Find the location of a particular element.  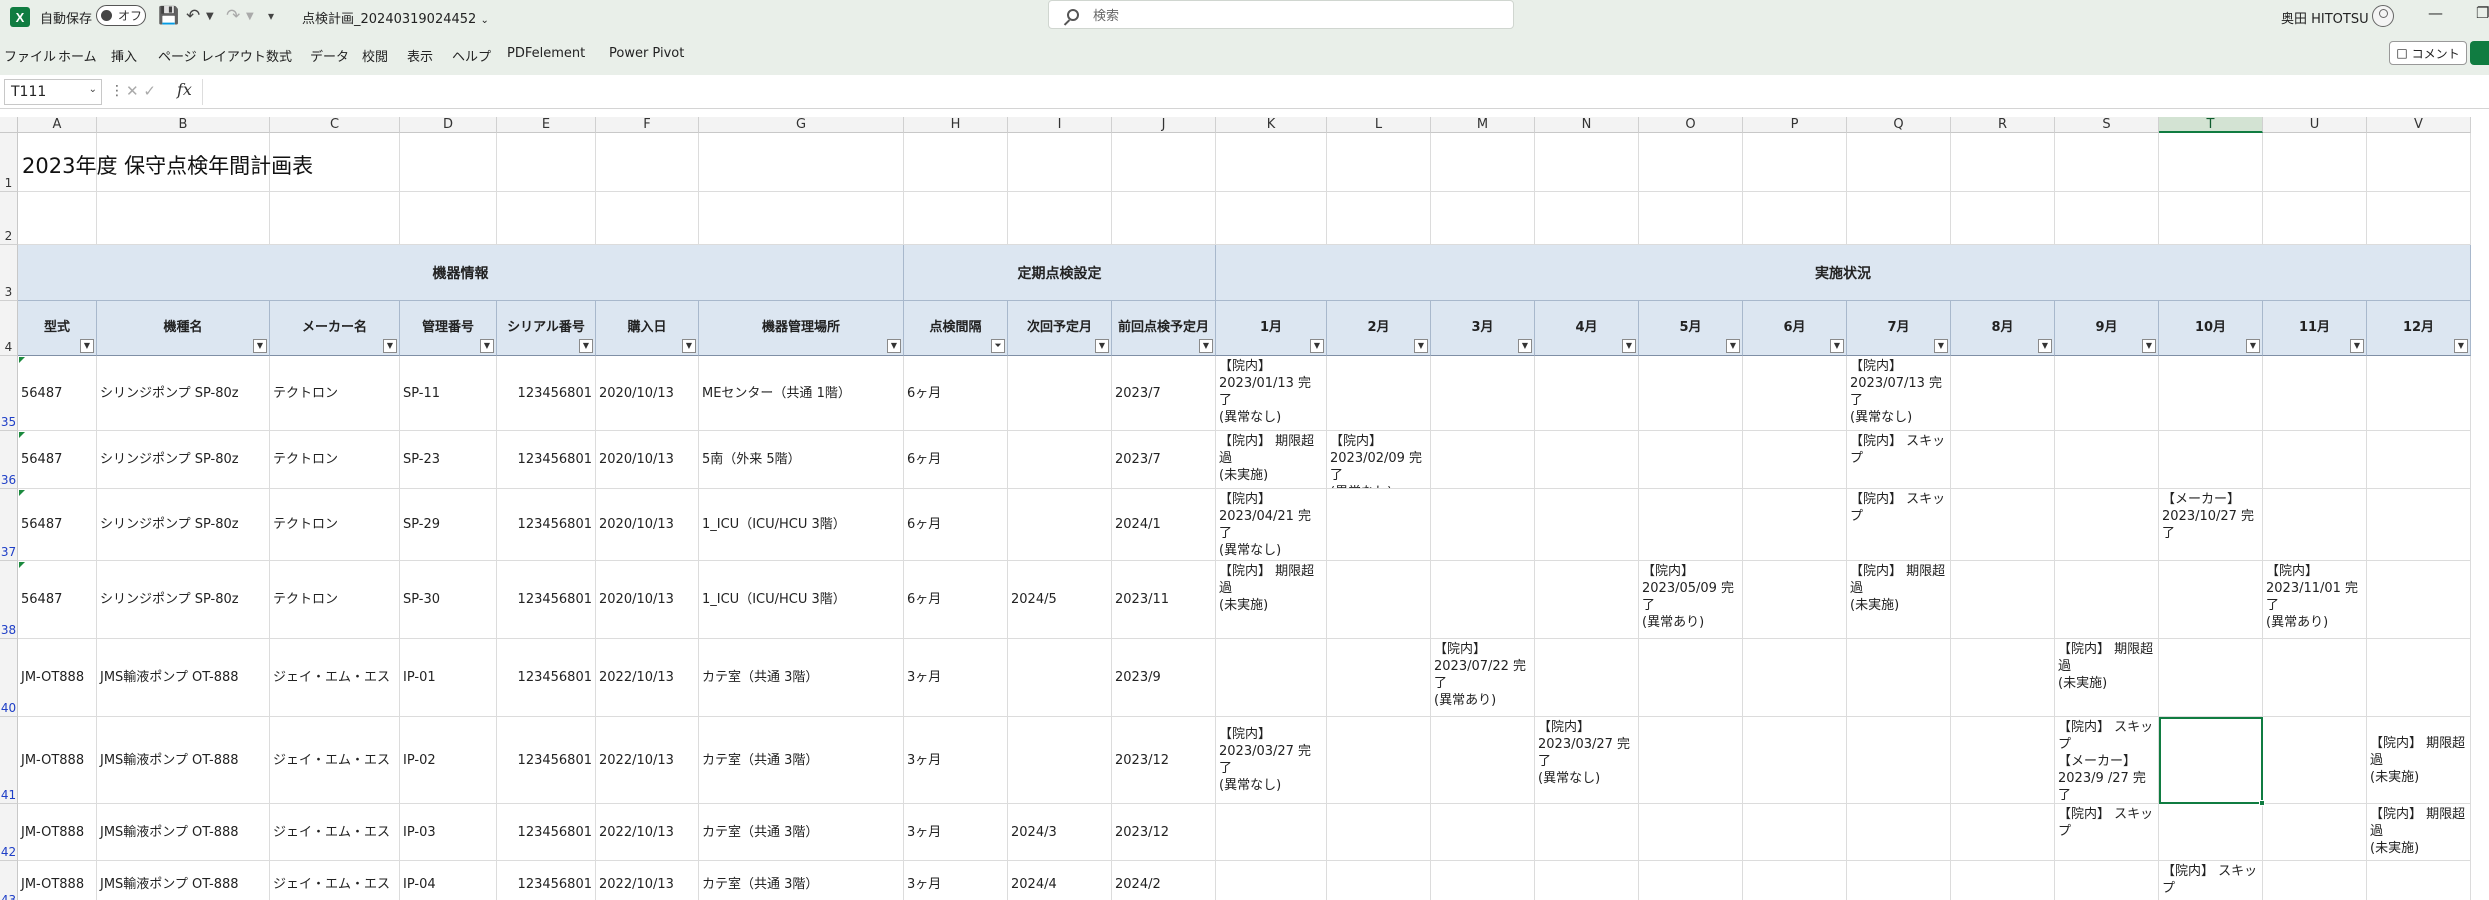

table-header-cell: 1月 ▼ is located at coordinates (1271, 328).